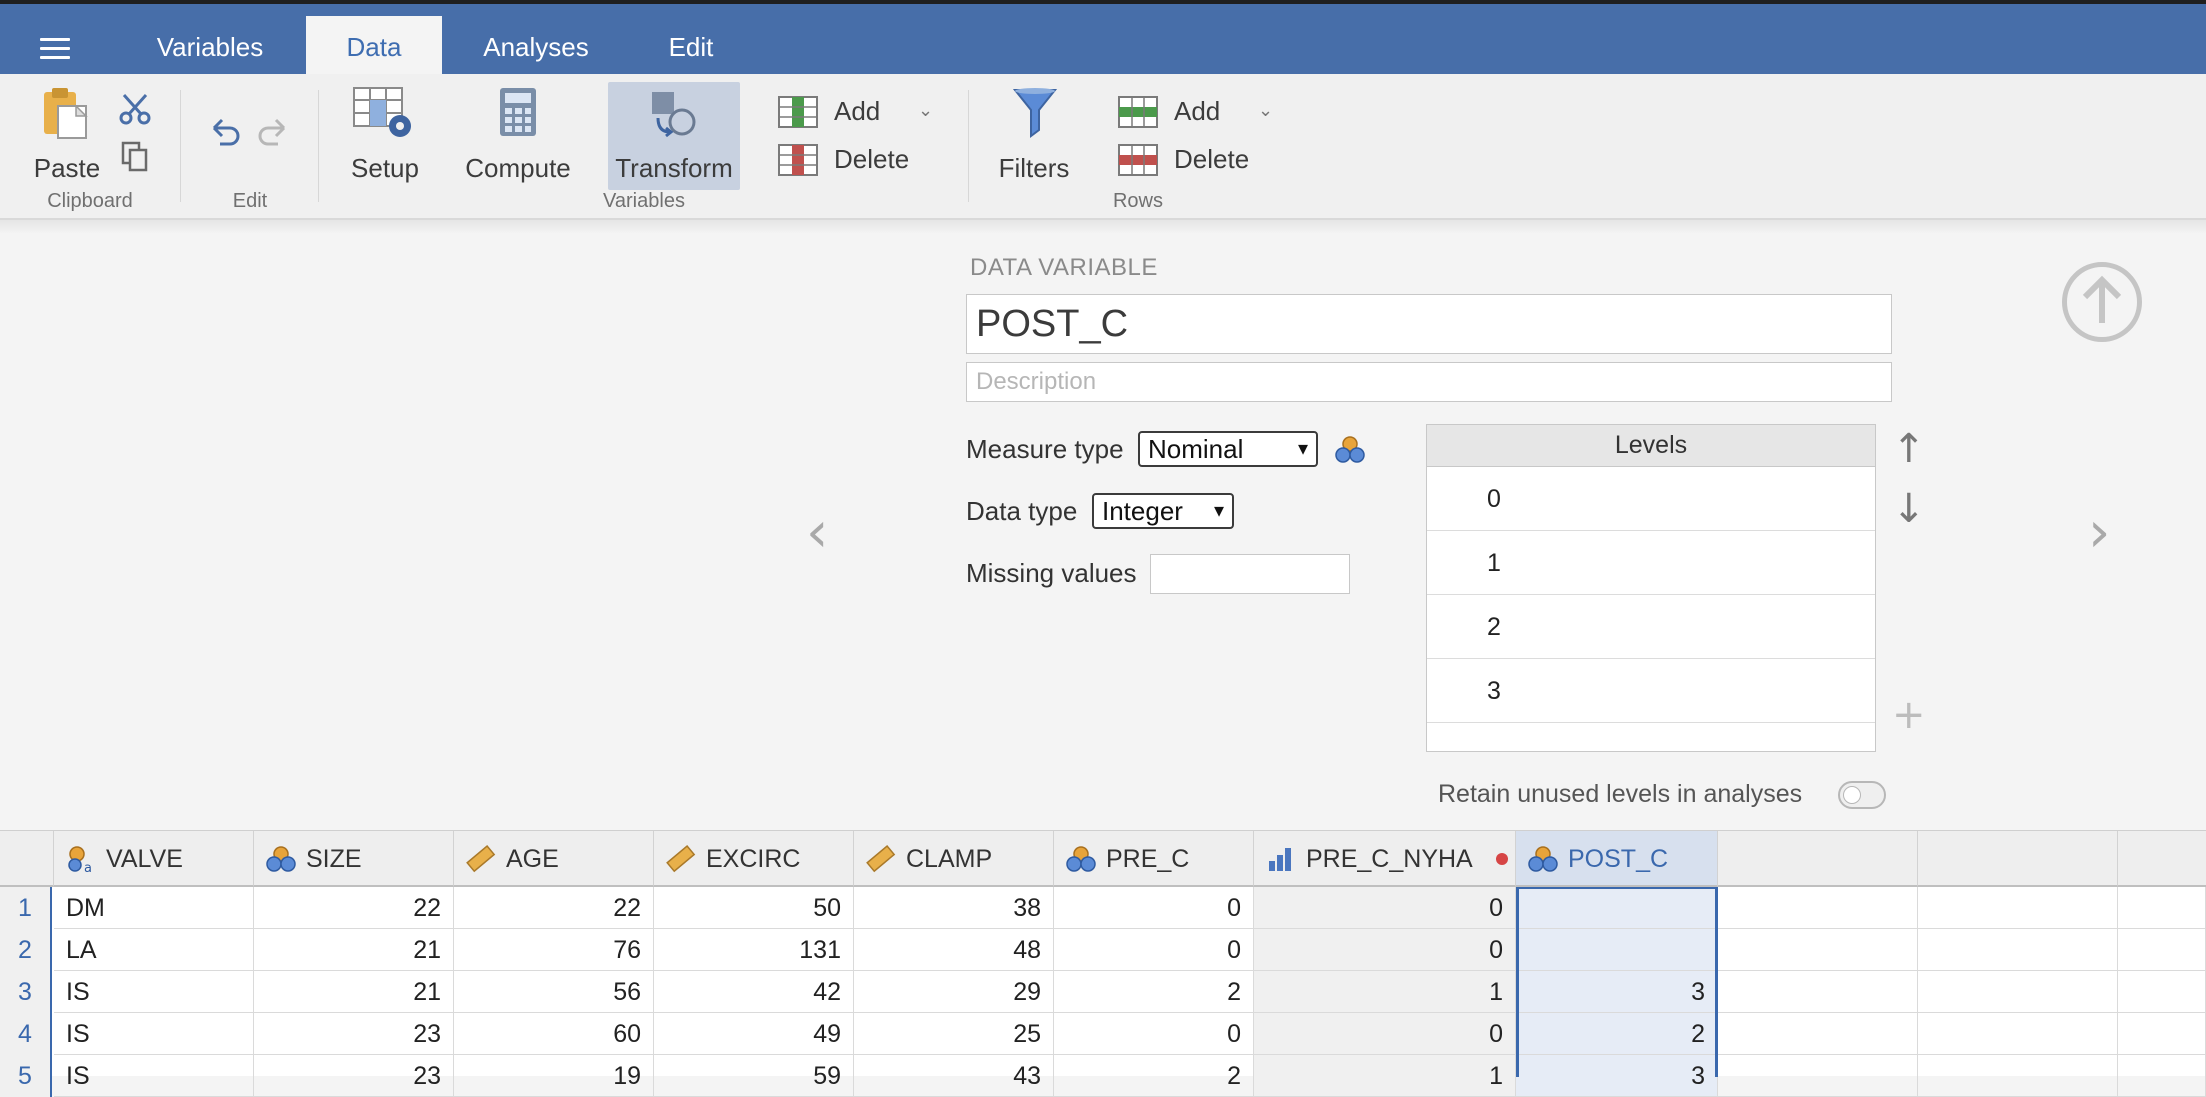 Image resolution: width=2206 pixels, height=1097 pixels. Describe the element at coordinates (1211, 159) in the screenshot. I see `delete-row-button: Delete` at that location.